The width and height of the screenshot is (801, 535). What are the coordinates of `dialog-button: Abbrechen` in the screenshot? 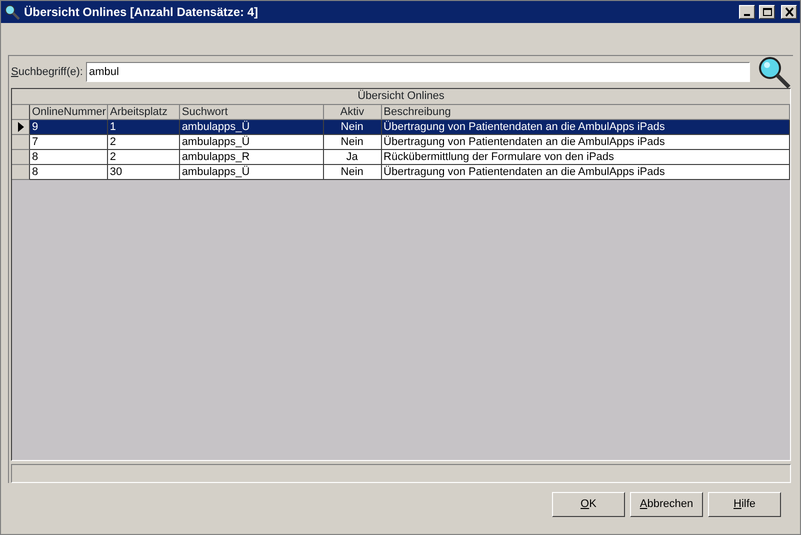 It's located at (666, 504).